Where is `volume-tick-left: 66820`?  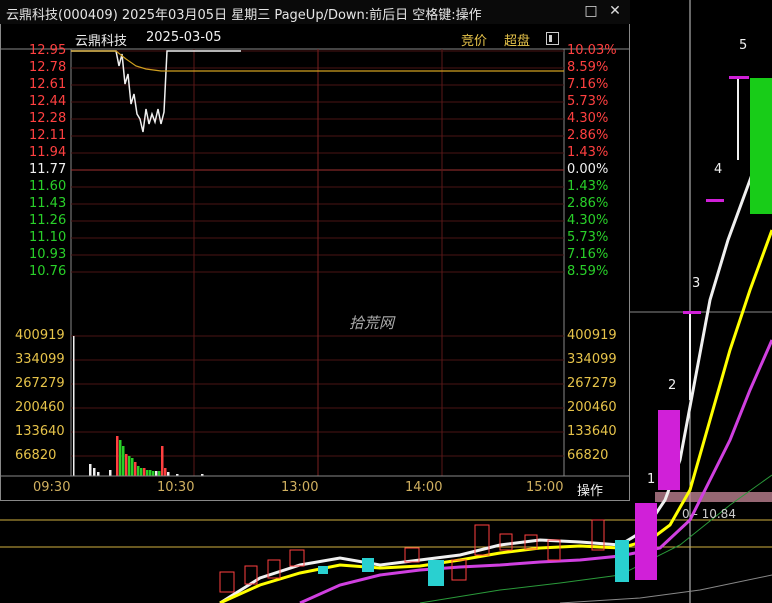 volume-tick-left: 66820 is located at coordinates (36, 455).